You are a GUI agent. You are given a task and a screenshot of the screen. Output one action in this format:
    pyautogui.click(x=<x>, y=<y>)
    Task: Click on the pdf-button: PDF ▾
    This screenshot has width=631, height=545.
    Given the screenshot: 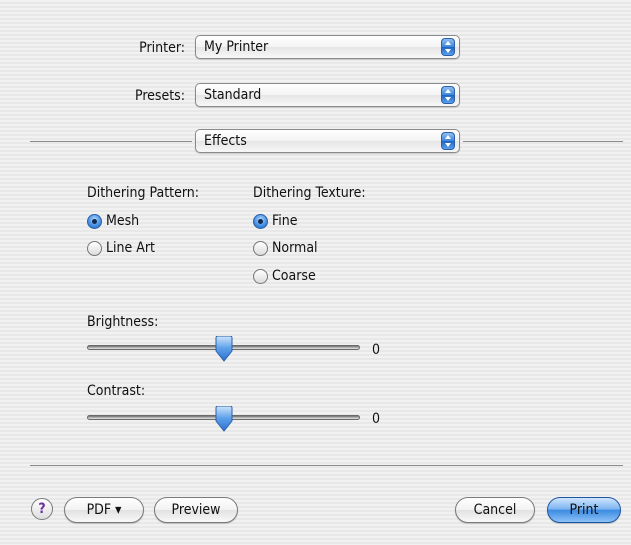 What is the action you would take?
    pyautogui.click(x=104, y=510)
    